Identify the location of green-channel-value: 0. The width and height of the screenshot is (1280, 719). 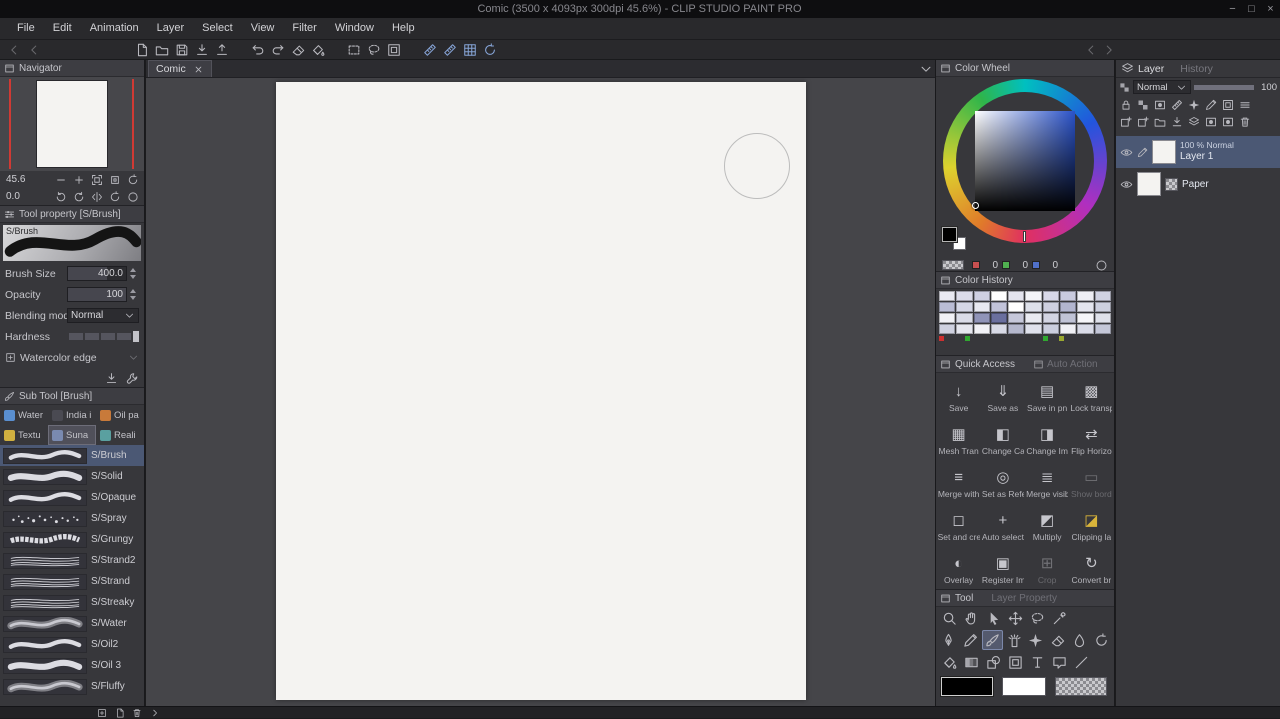
(1021, 265).